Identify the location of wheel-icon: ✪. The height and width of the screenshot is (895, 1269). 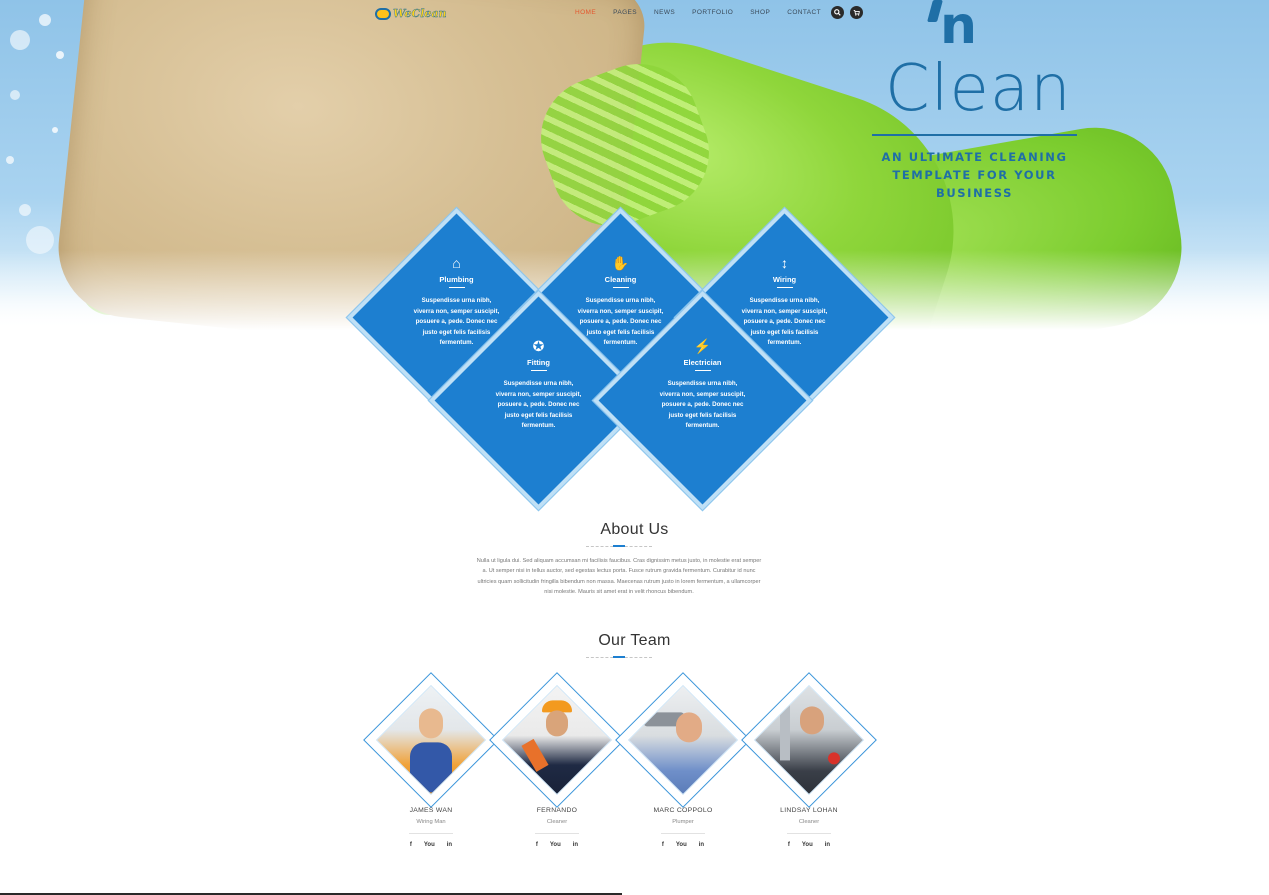
(538, 346).